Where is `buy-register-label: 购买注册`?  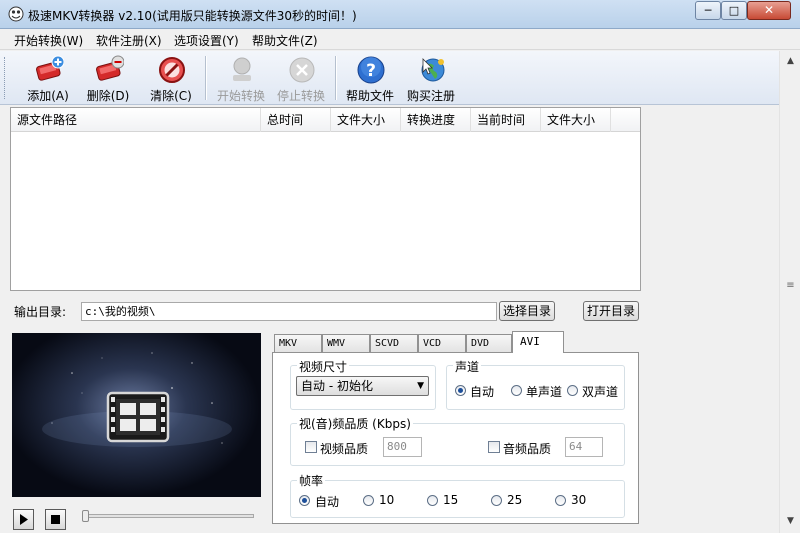
buy-register-label: 购买注册 is located at coordinates (430, 96).